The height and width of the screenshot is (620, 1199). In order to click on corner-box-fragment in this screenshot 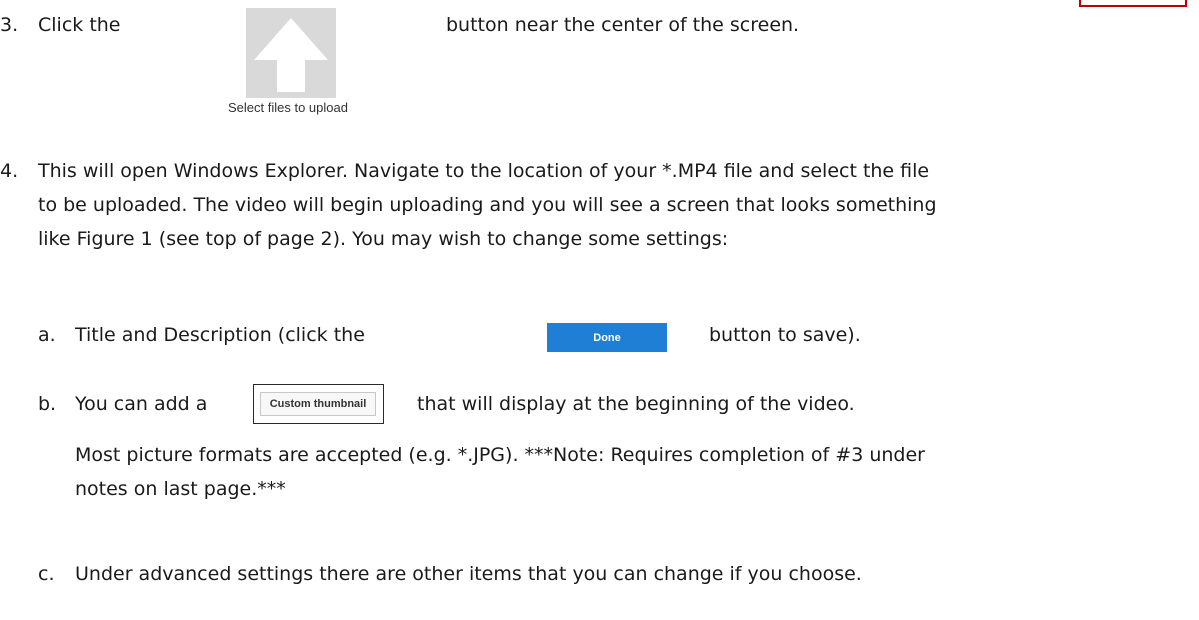, I will do `click(1133, 3)`.